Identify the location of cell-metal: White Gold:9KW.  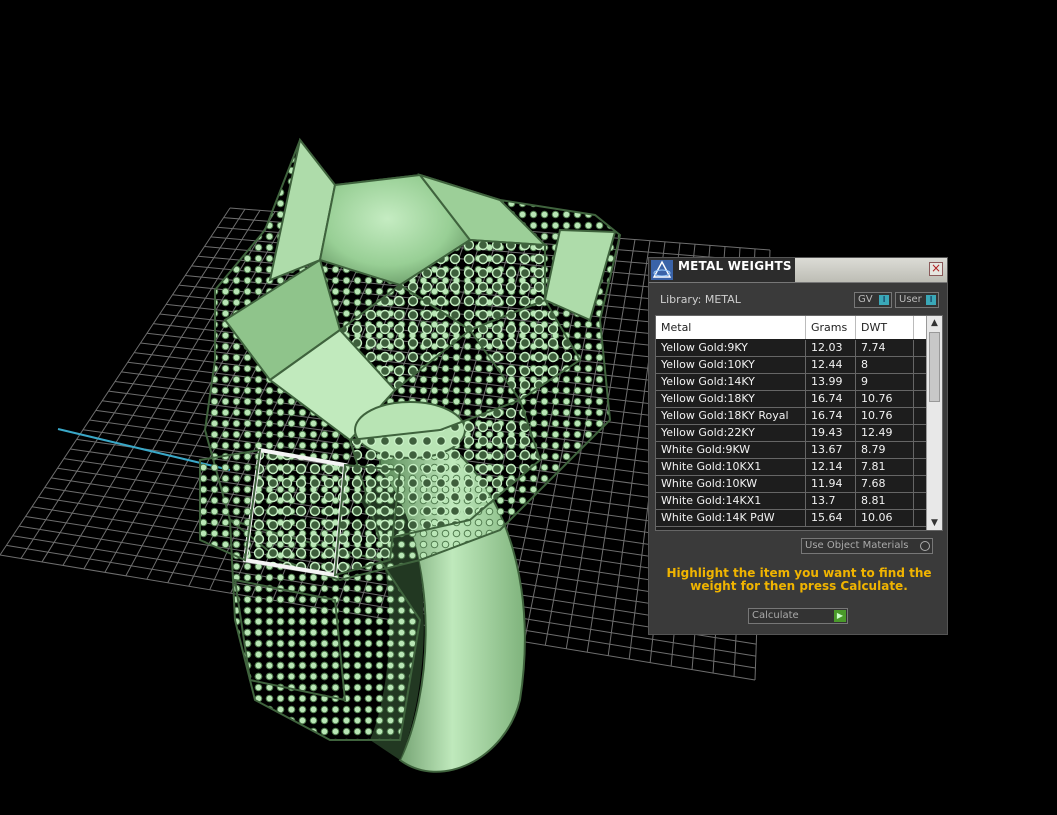
(731, 450).